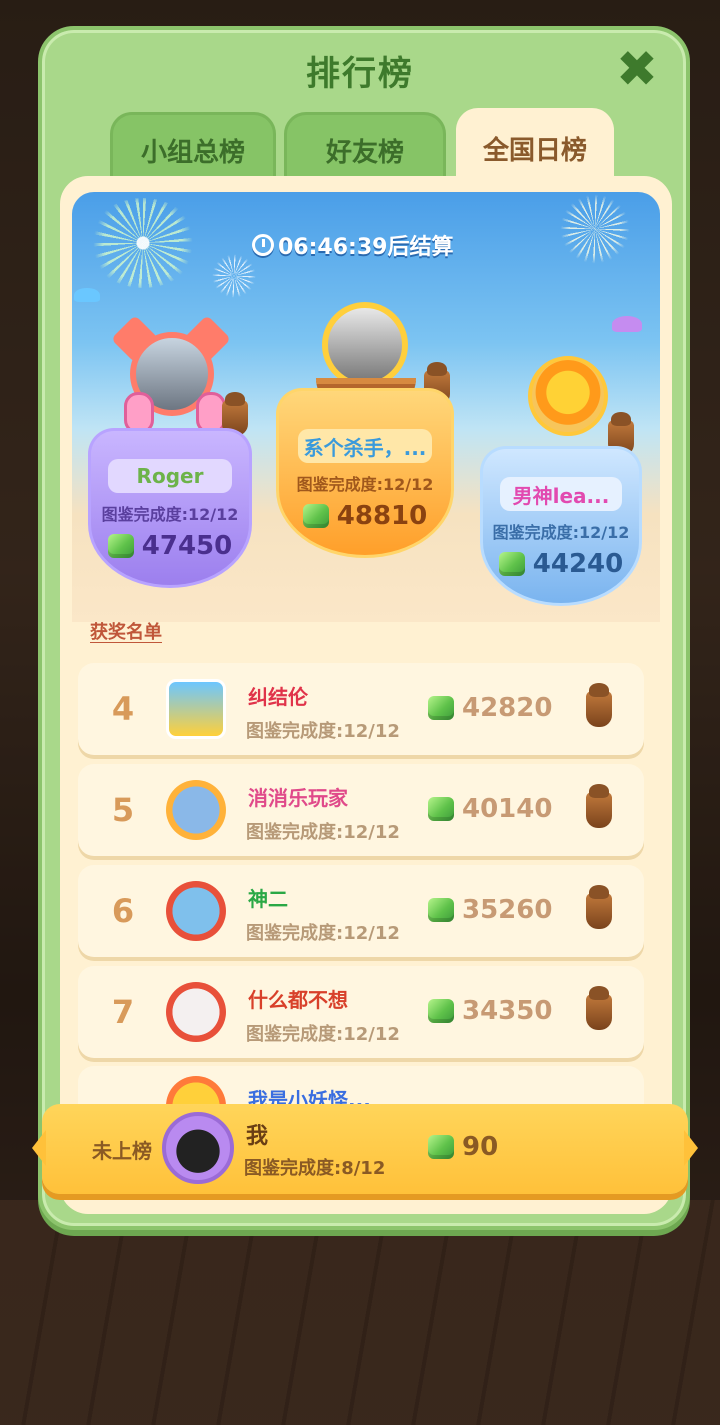 Image resolution: width=720 pixels, height=1425 pixels. What do you see at coordinates (691, 1148) in the screenshot?
I see `ribbon-right-decoration` at bounding box center [691, 1148].